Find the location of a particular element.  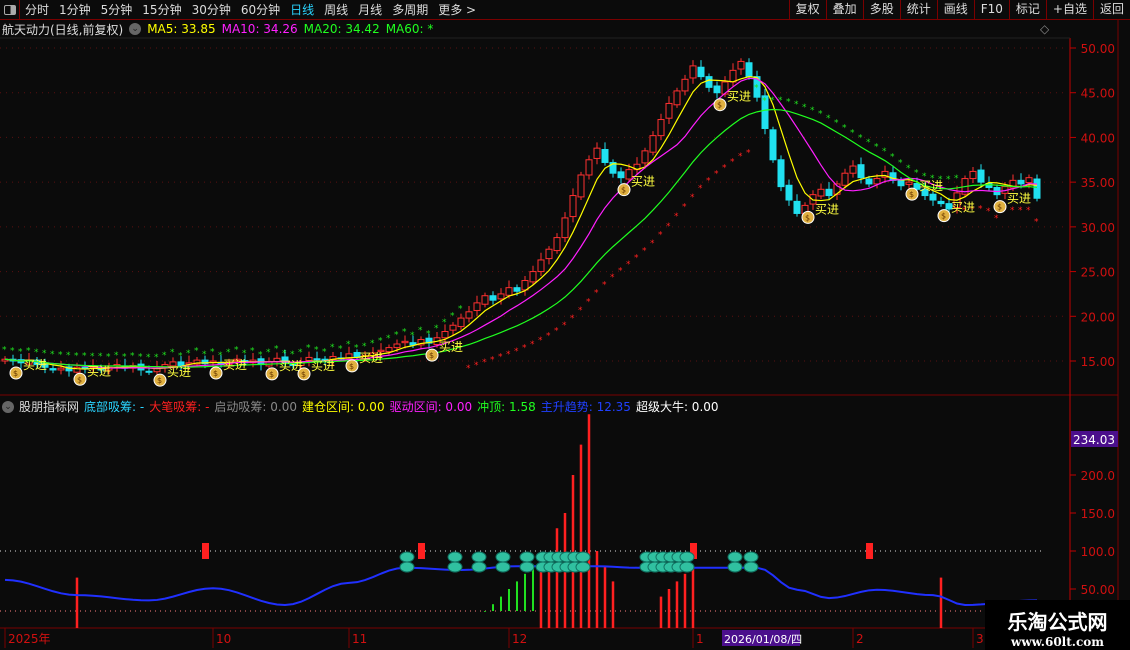

y-tick-label: 30.00 is located at coordinates (1098, 228).